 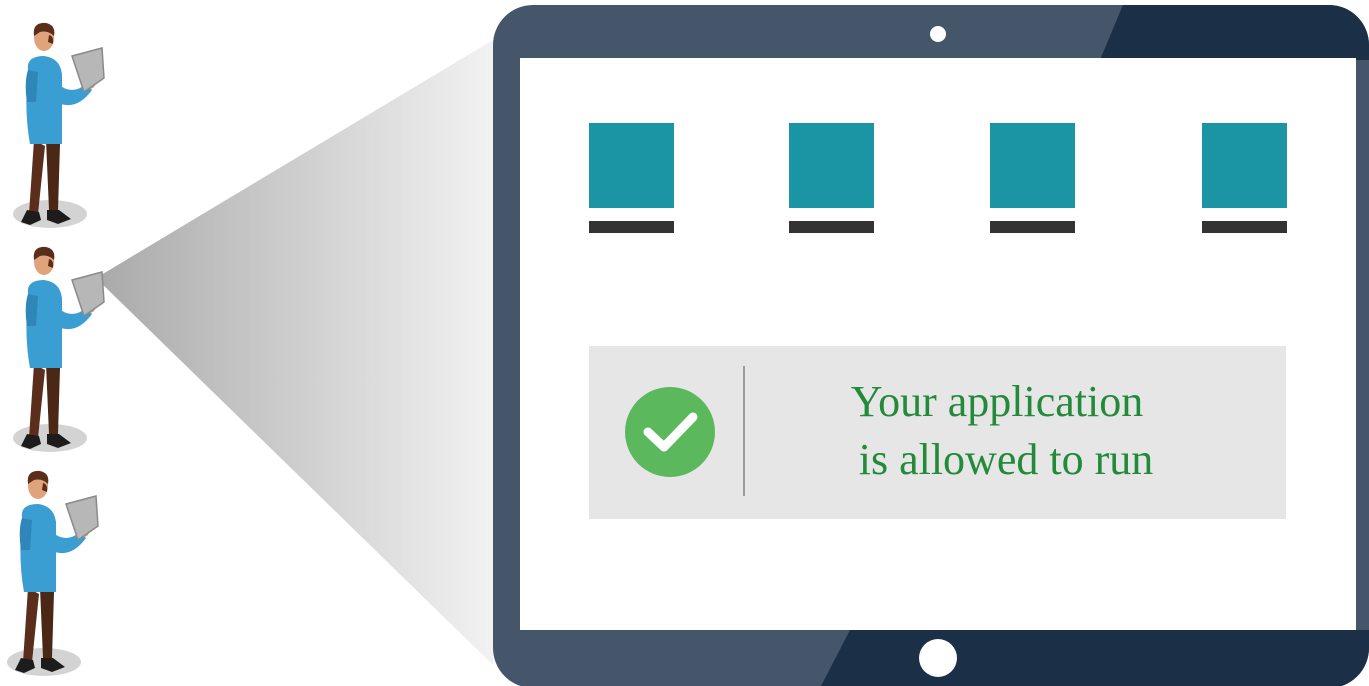 What do you see at coordinates (1006, 459) in the screenshot?
I see `status-message-line-2: is allowed to run` at bounding box center [1006, 459].